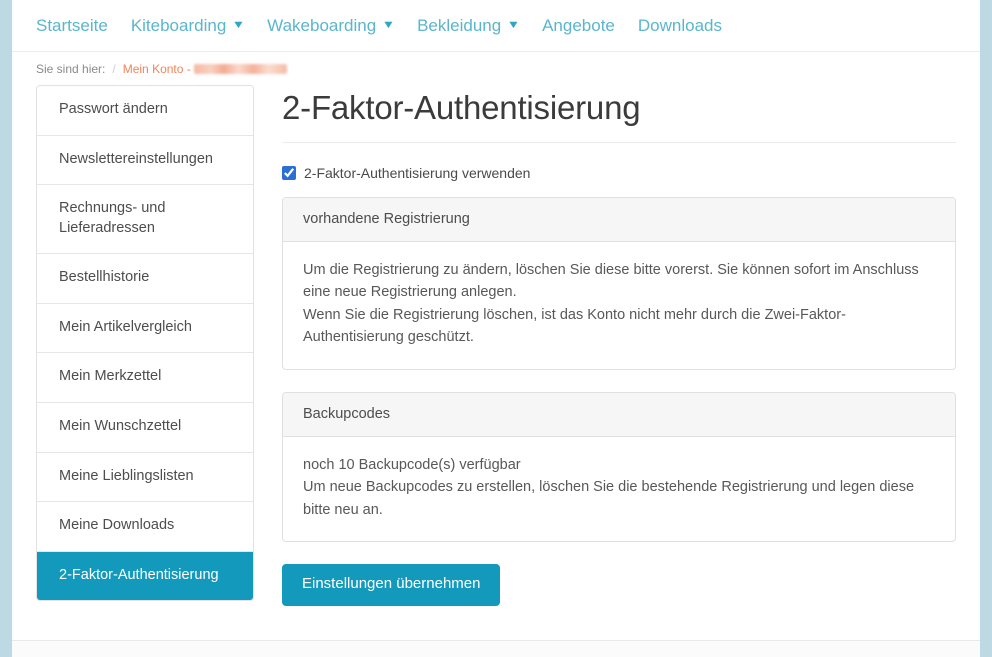 This screenshot has width=992, height=657. I want to click on sidebar-item-mein-wunschzettel: Mein Wunschzettel, so click(145, 427).